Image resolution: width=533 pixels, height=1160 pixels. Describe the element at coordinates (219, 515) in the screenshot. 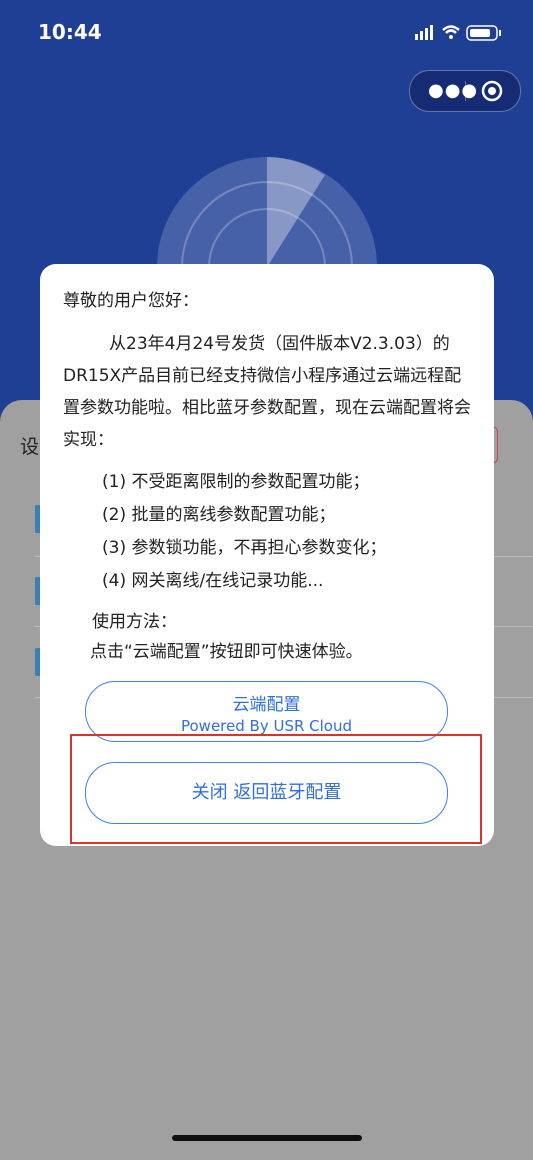

I see `list-item: (2) 批量的离线参数配置功能；` at that location.